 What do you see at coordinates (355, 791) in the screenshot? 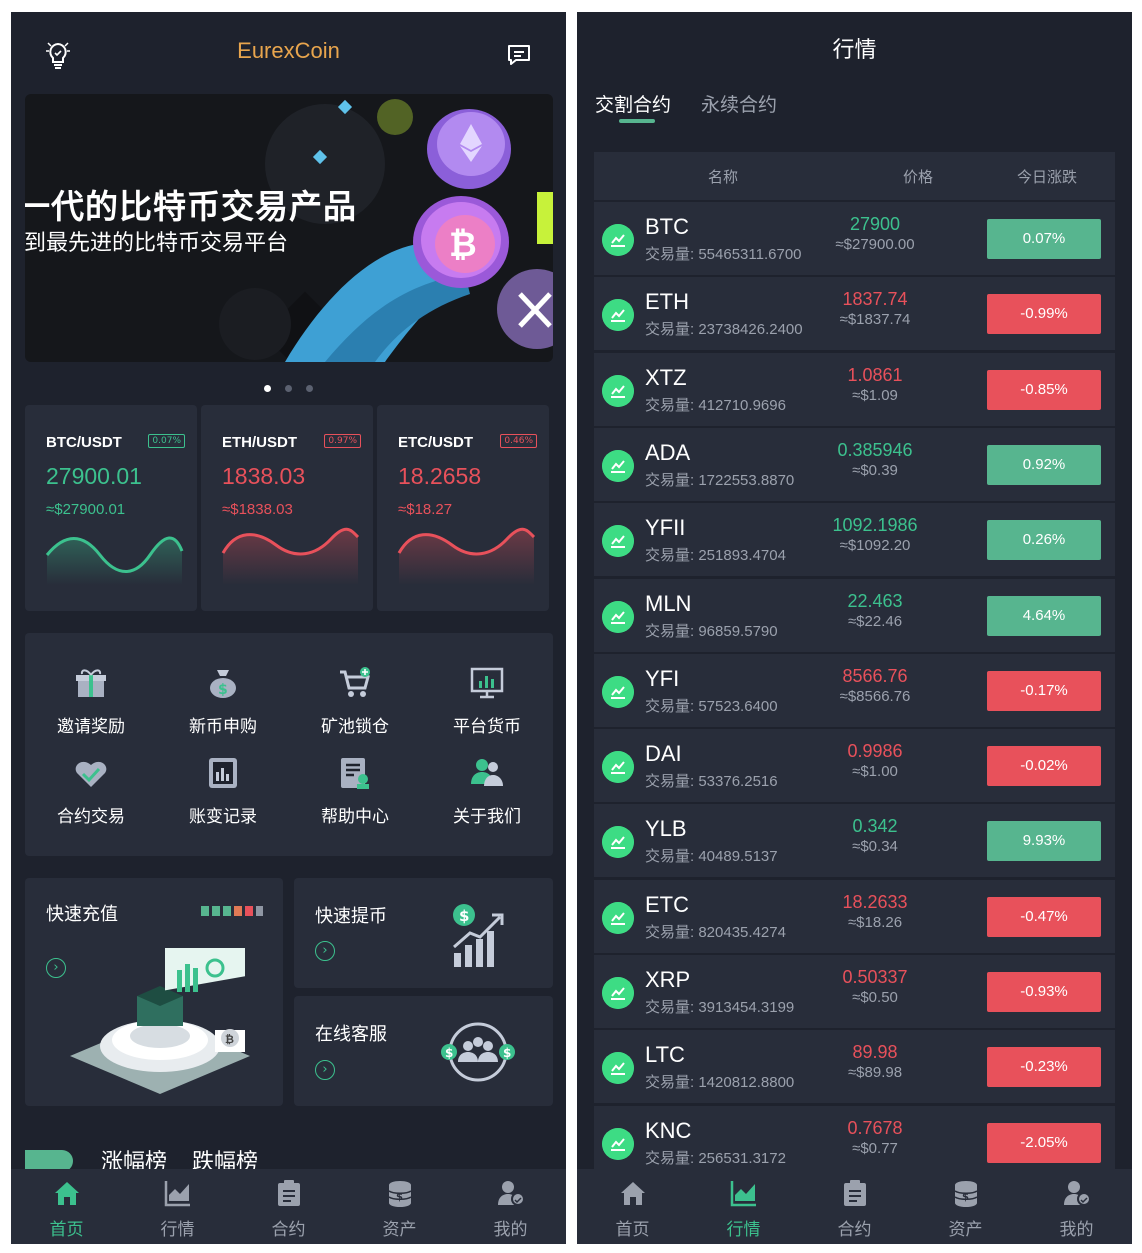
I see `menu-item-help: 帮助中心` at bounding box center [355, 791].